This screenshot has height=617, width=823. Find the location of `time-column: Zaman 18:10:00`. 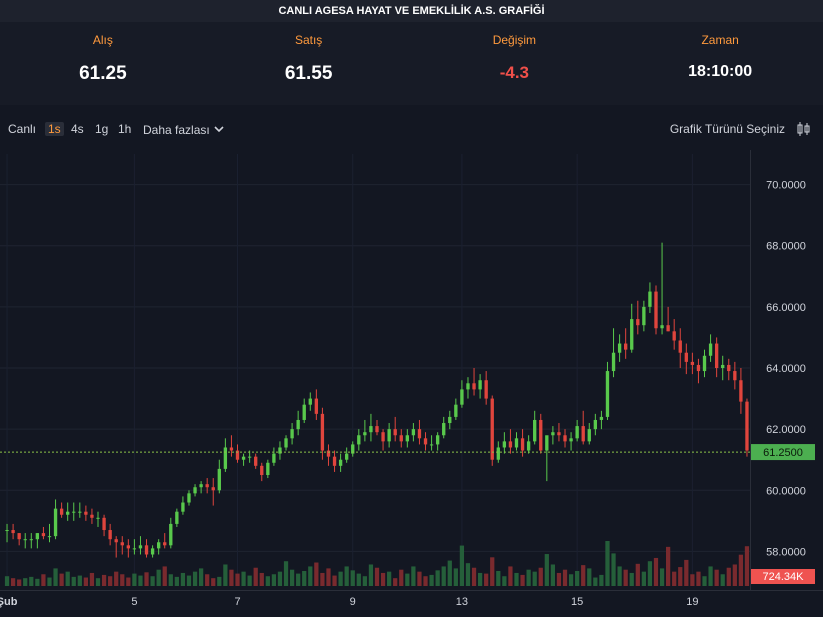

time-column: Zaman 18:10:00 is located at coordinates (720, 63).